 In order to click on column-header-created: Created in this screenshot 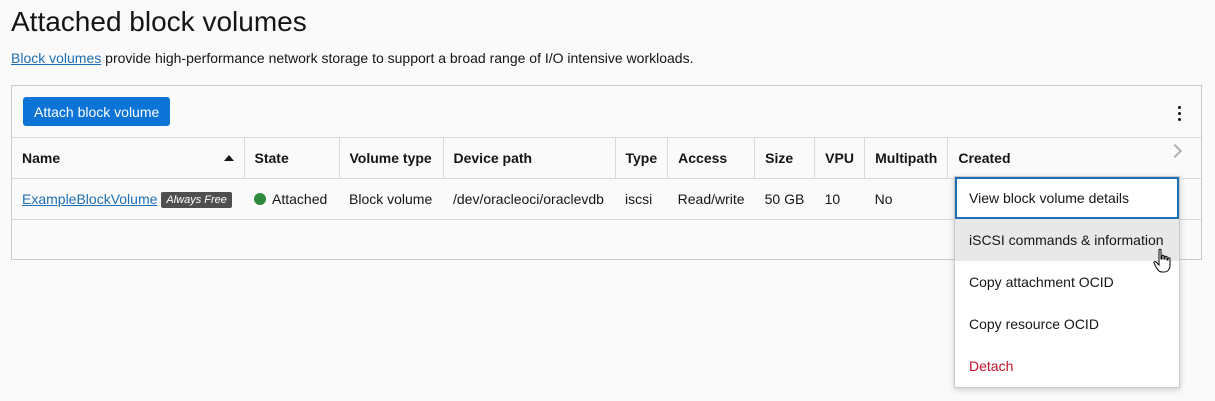, I will do `click(1074, 158)`.